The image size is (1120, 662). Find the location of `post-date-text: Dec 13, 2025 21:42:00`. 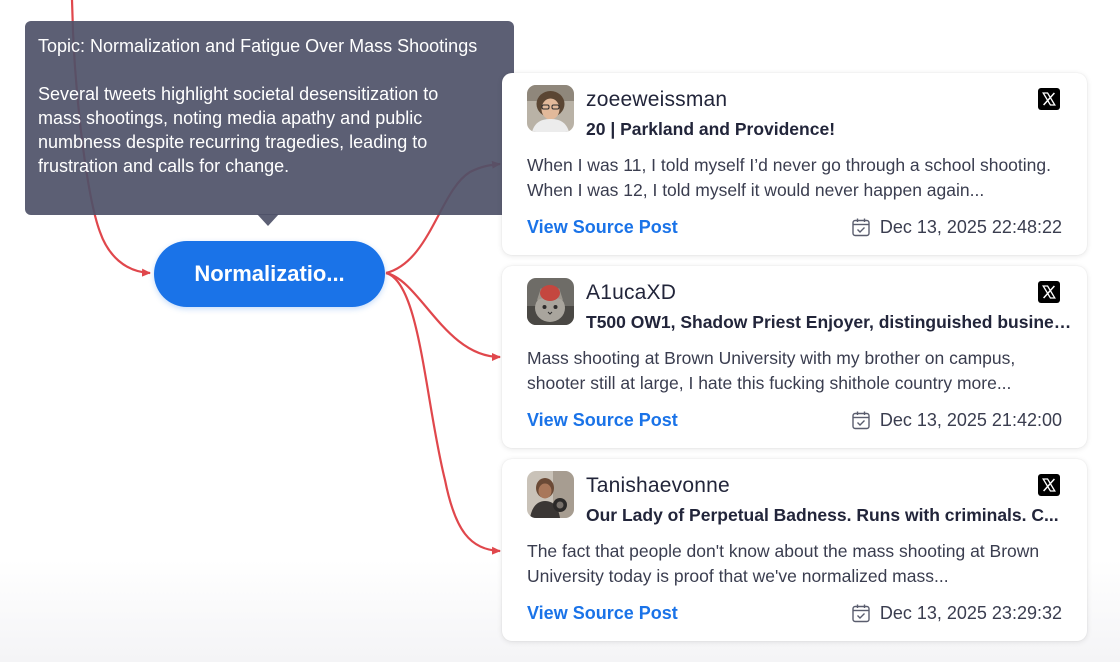

post-date-text: Dec 13, 2025 21:42:00 is located at coordinates (970, 420).